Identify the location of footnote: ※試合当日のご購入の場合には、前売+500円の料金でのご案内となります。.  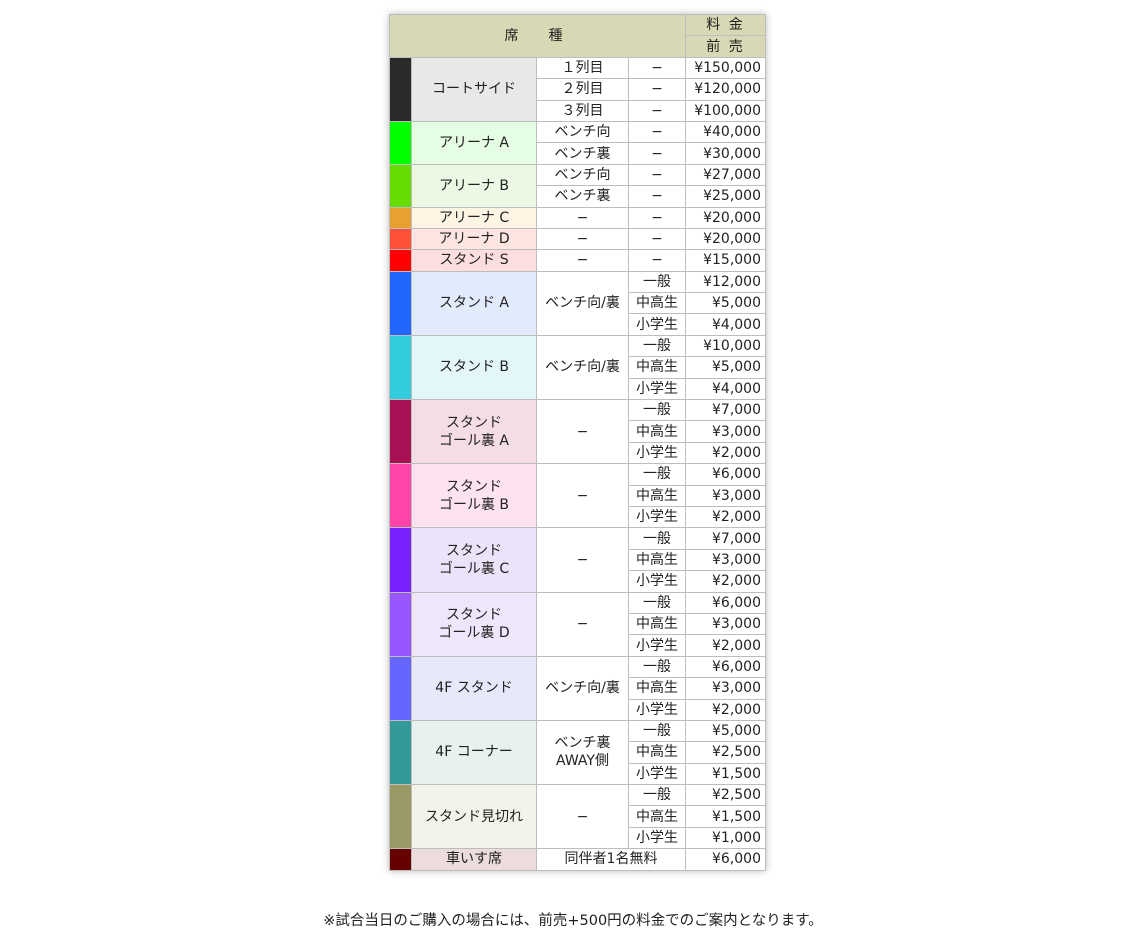
(573, 921).